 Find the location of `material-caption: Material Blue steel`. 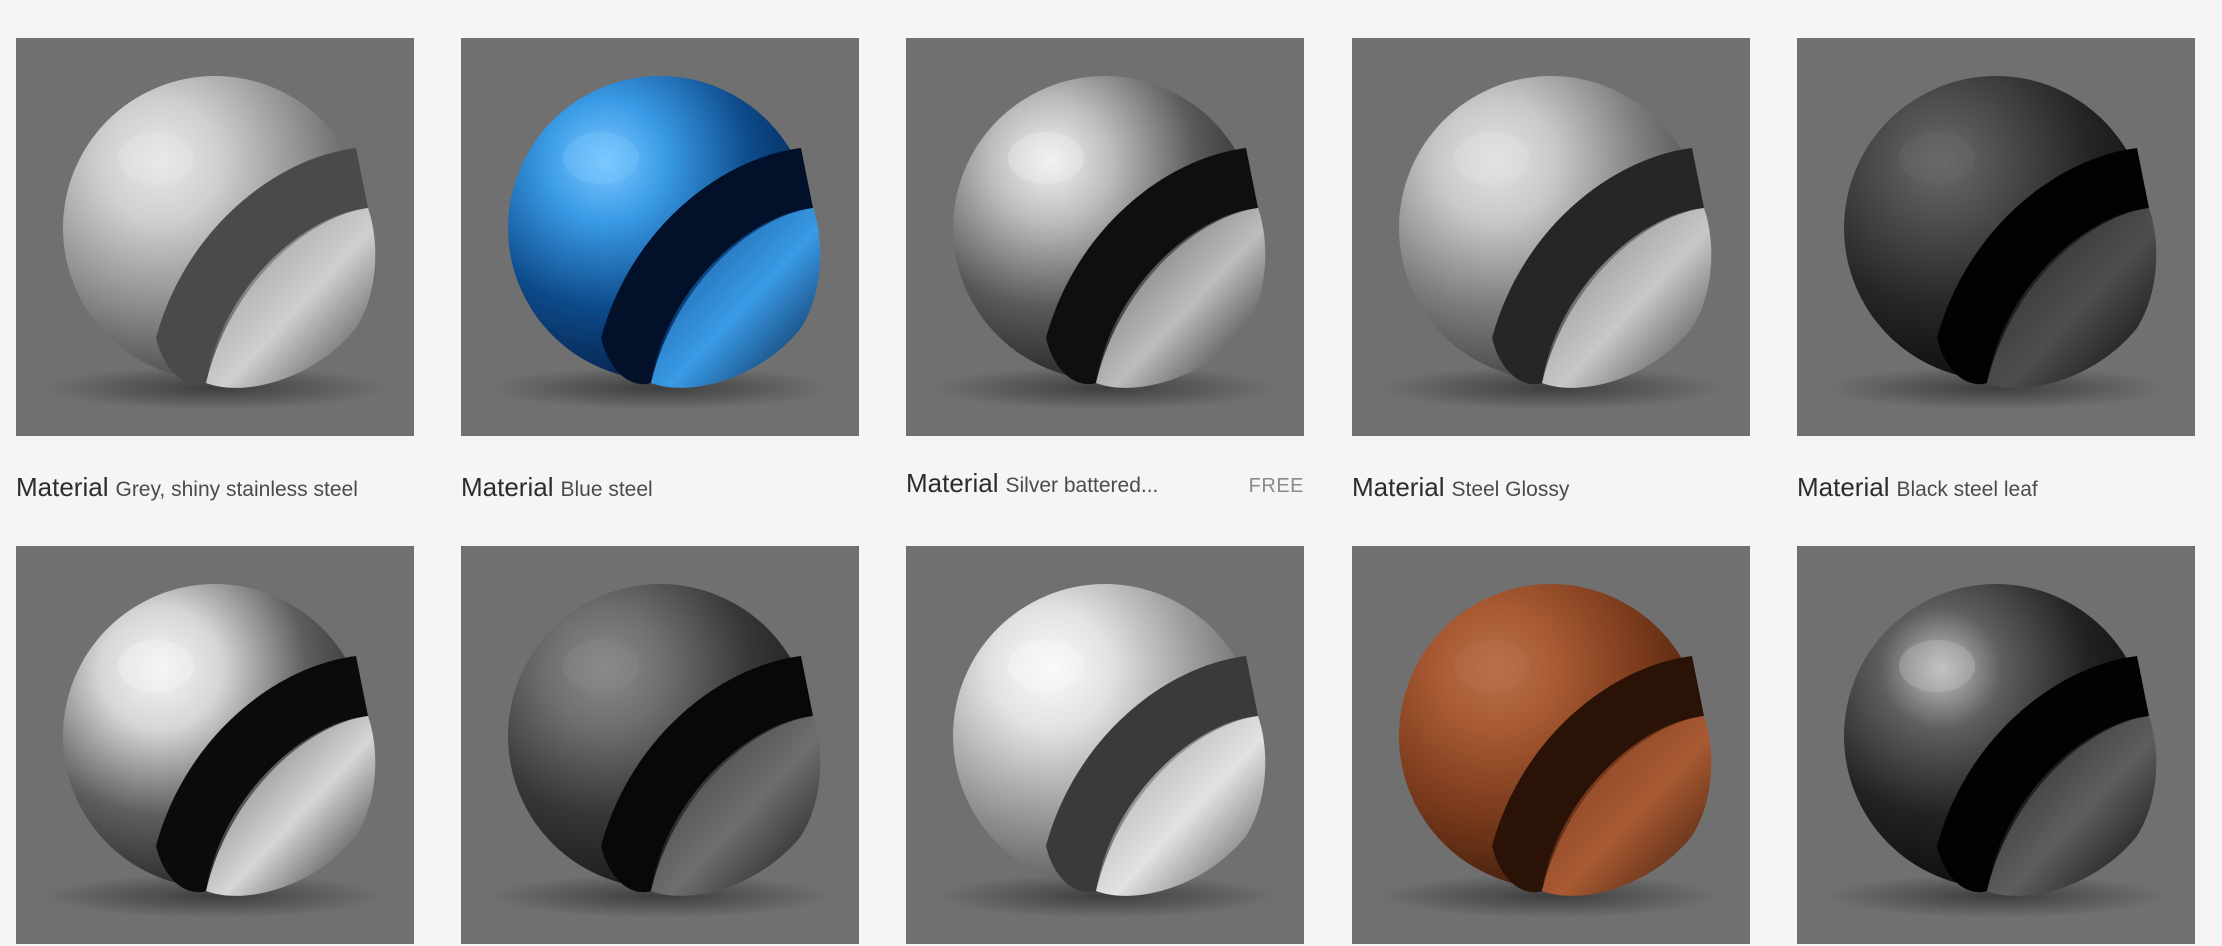

material-caption: Material Blue steel is located at coordinates (660, 492).